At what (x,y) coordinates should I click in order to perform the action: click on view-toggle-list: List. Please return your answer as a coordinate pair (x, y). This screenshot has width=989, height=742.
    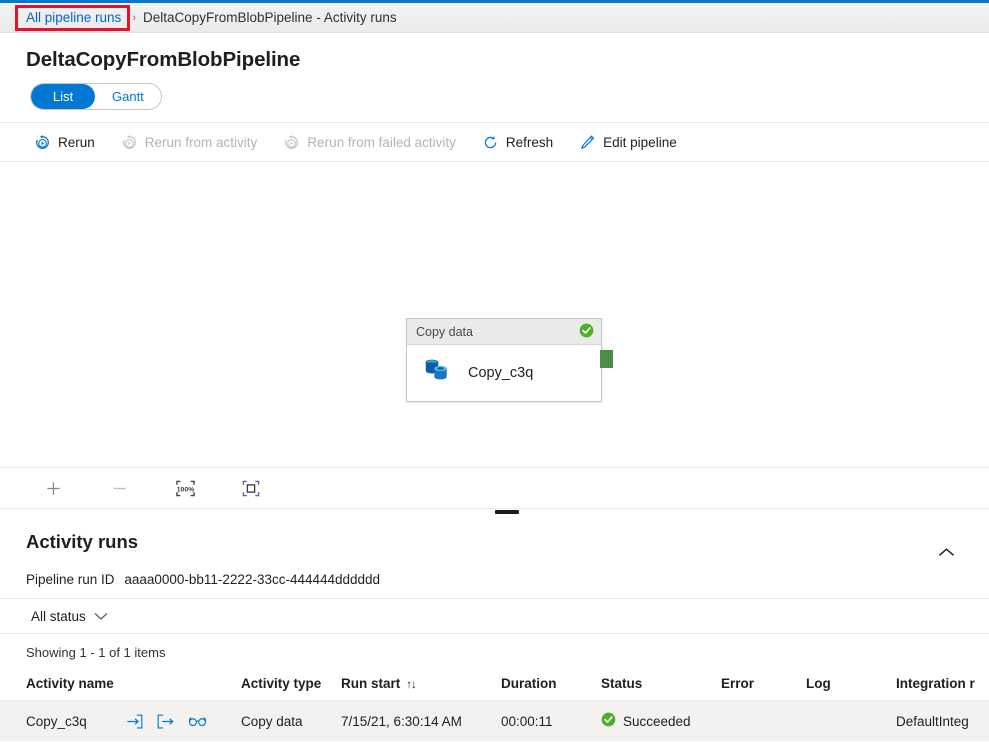
    Looking at the image, I should click on (63, 96).